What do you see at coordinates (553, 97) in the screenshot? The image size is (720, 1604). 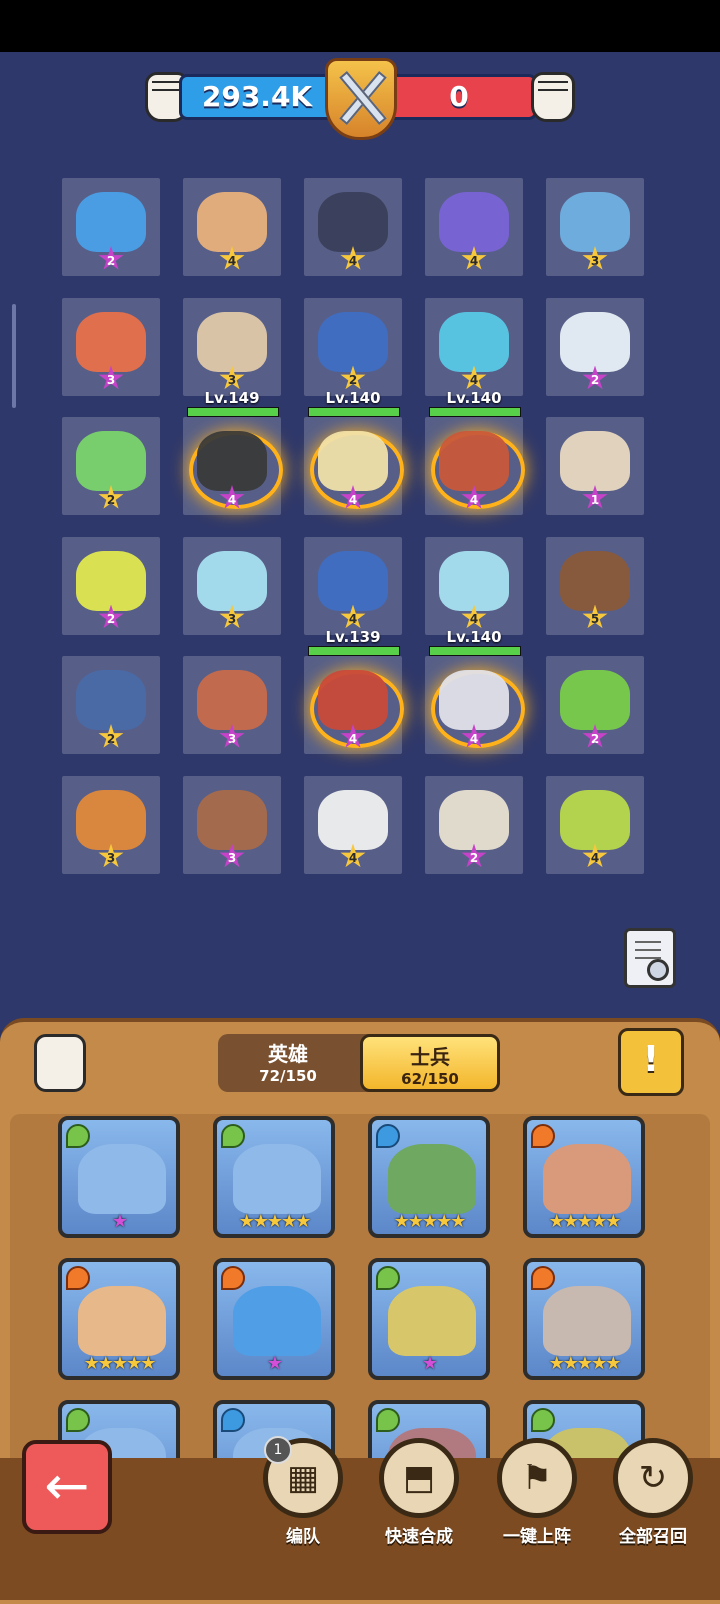 I see `enemy-fist-icon` at bounding box center [553, 97].